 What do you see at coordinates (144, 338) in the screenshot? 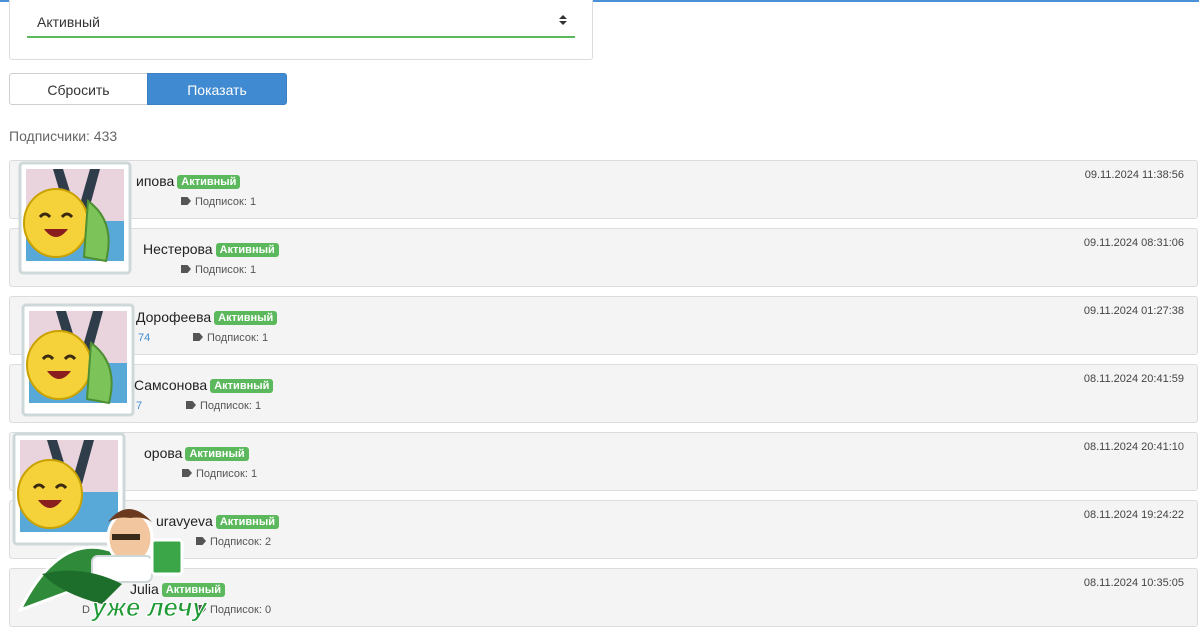
I see `phone-link: 74` at bounding box center [144, 338].